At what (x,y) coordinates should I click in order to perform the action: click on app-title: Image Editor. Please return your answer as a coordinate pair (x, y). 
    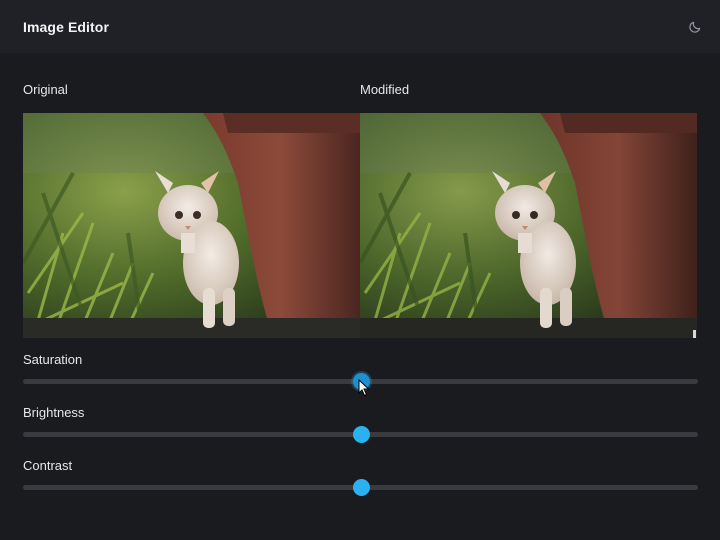
    Looking at the image, I should click on (66, 26).